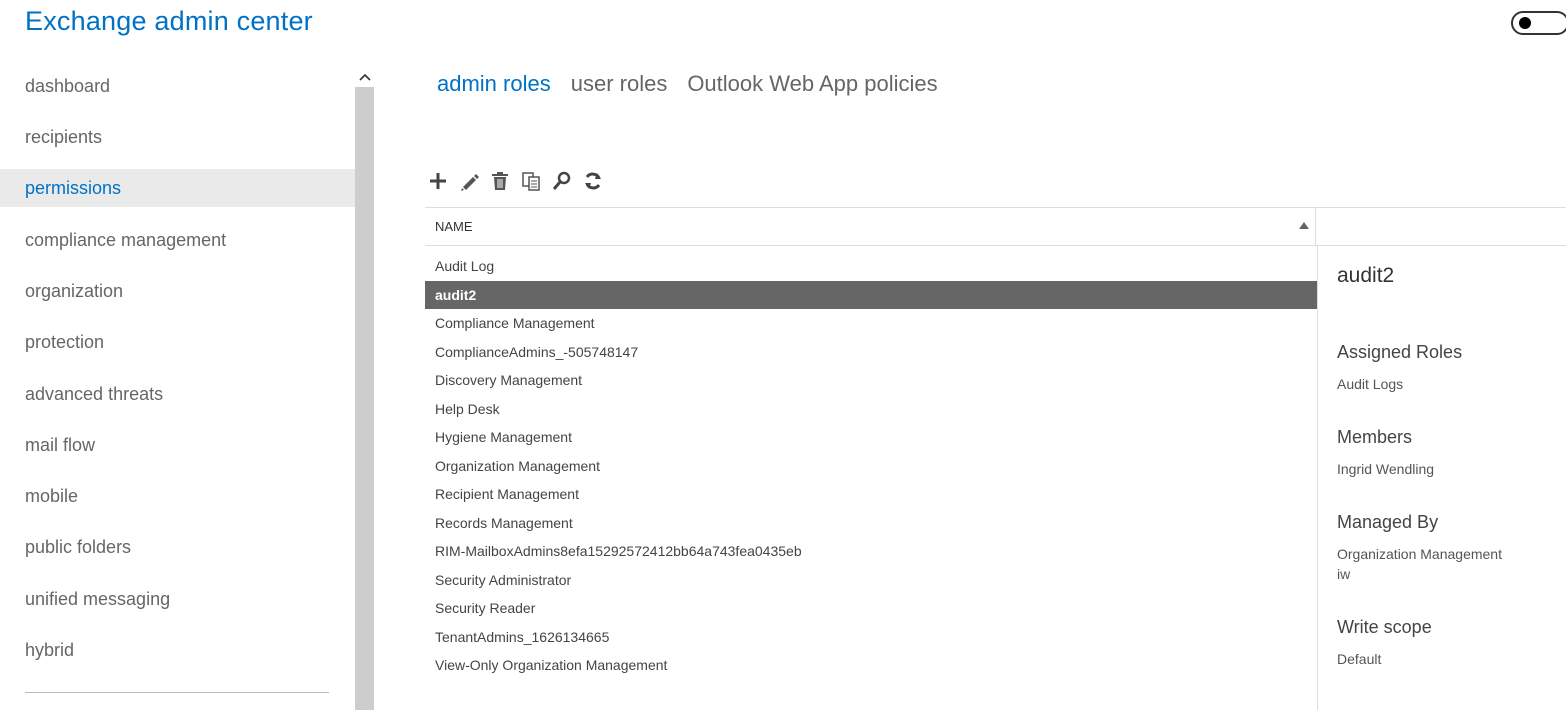 The height and width of the screenshot is (710, 1566). I want to click on delete-icon, so click(500, 181).